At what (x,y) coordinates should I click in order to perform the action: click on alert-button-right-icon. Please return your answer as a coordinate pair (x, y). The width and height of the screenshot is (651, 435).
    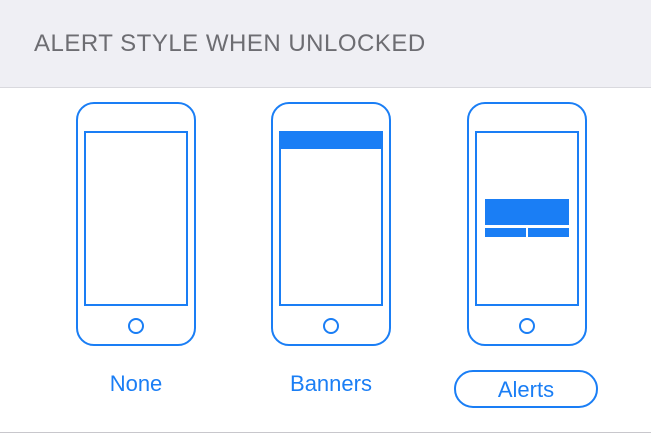
    Looking at the image, I should click on (548, 232).